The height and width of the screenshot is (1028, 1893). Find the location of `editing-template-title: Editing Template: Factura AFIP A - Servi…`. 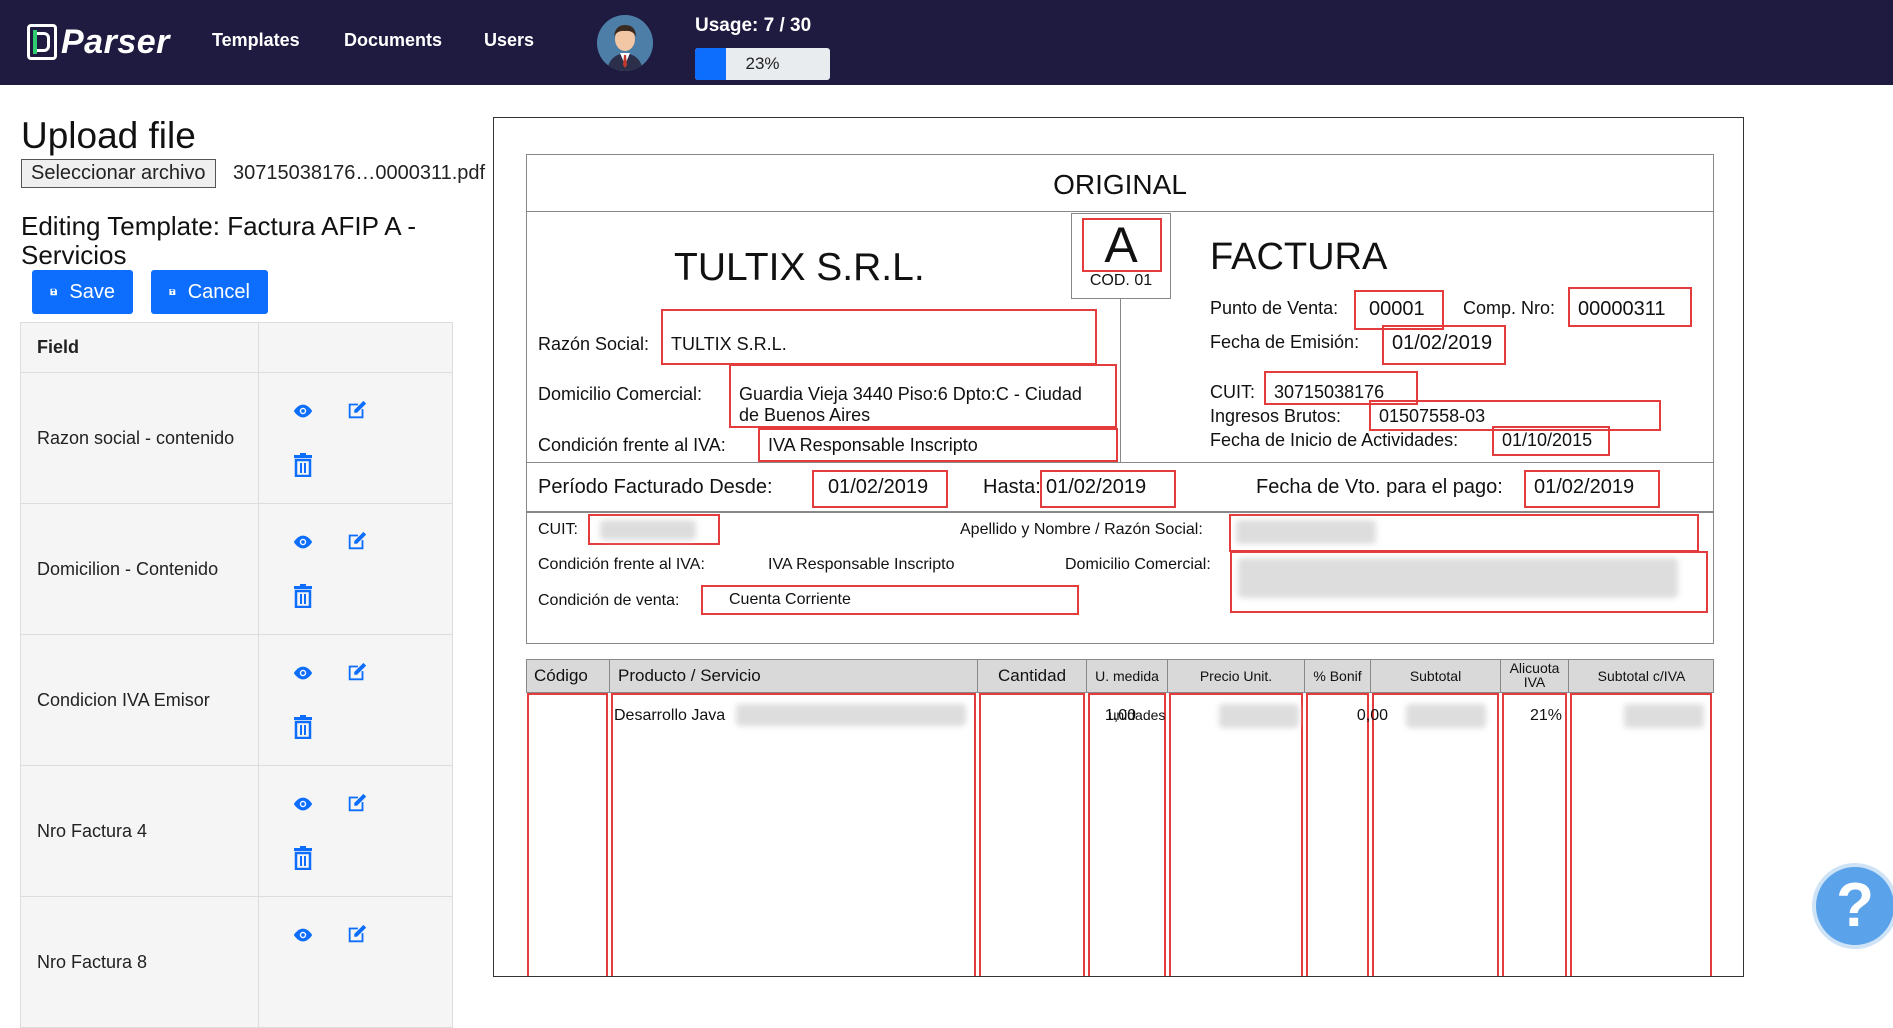

editing-template-title: Editing Template: Factura AFIP A - Servi… is located at coordinates (219, 240).